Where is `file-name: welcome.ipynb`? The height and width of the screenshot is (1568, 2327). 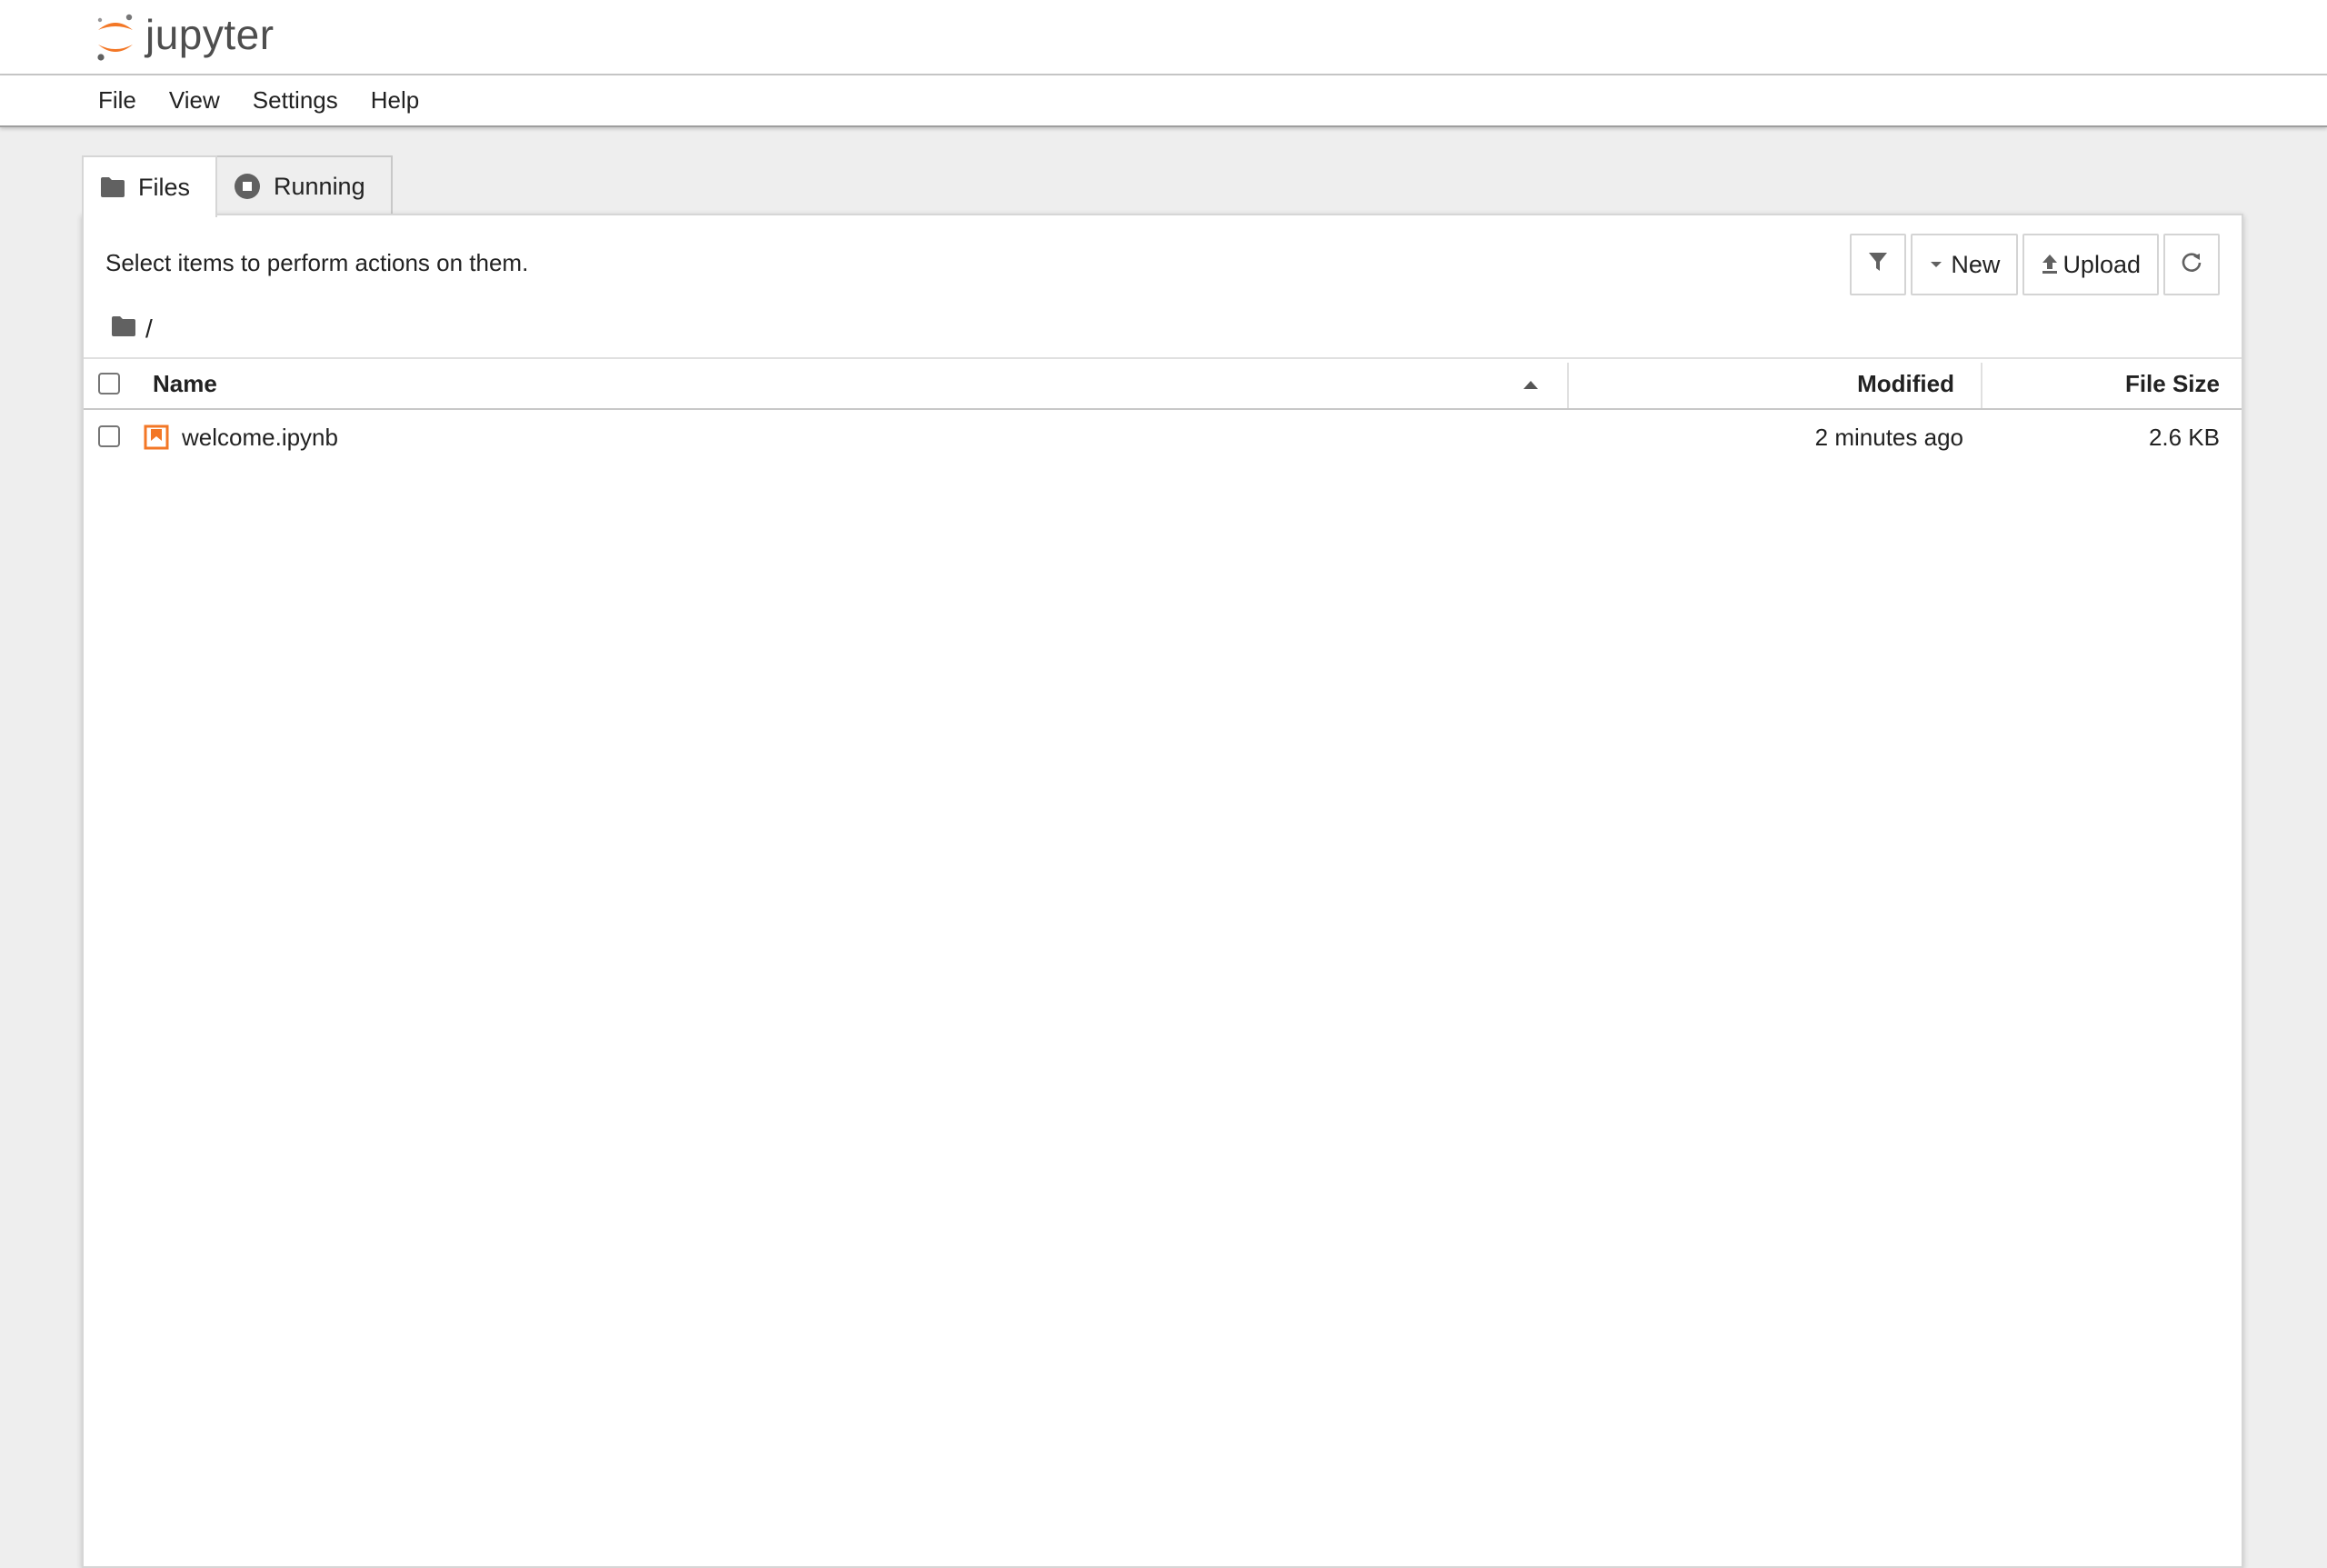
file-name: welcome.ipynb is located at coordinates (260, 438).